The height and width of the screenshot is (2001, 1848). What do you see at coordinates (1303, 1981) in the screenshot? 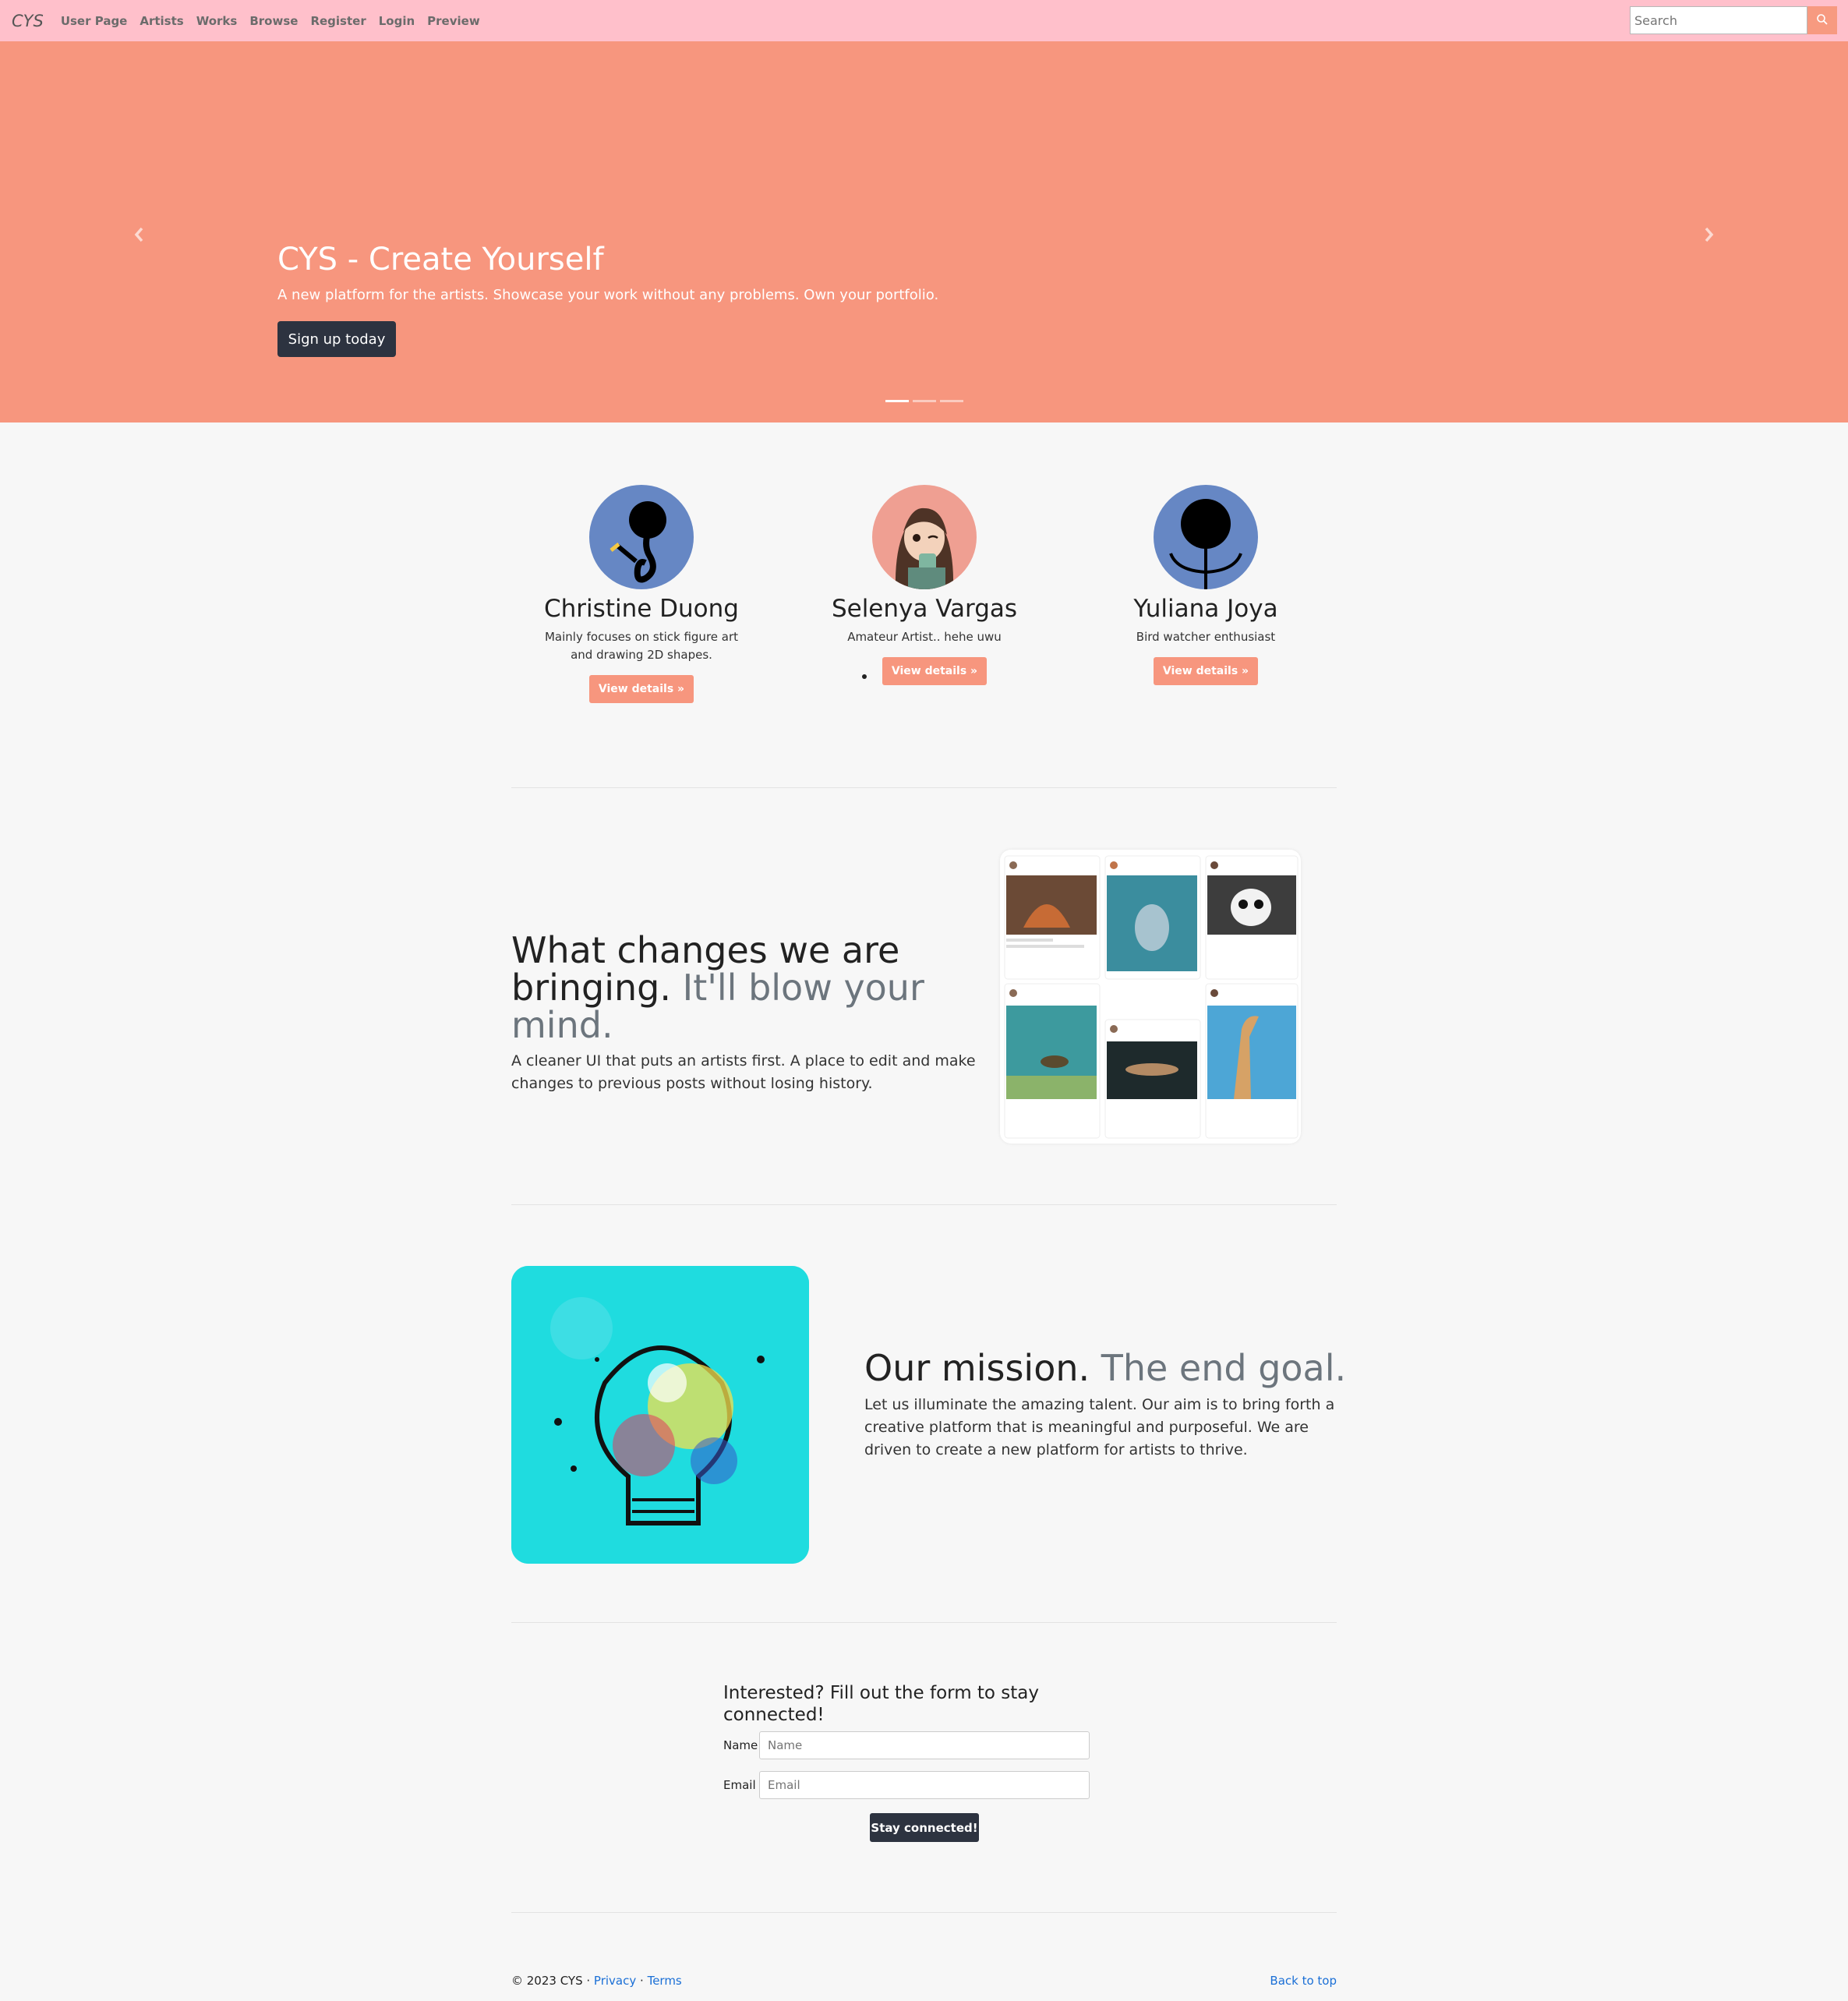
I see `back-to-top-link: Back to top` at bounding box center [1303, 1981].